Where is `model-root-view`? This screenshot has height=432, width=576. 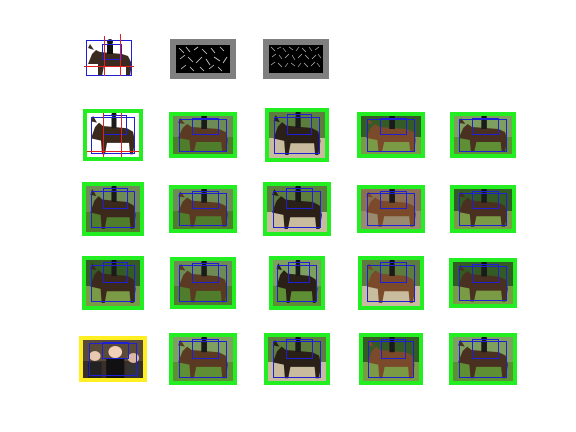 model-root-view is located at coordinates (110, 57).